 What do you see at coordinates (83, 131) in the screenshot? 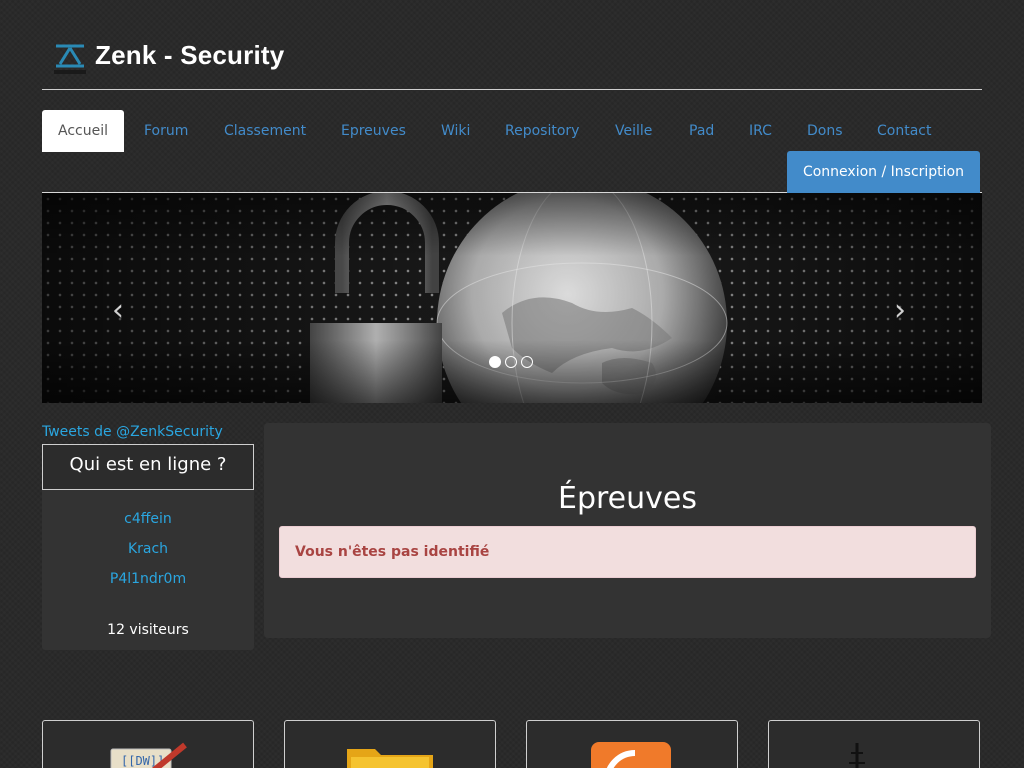
I see `tab-accueil: Accueil` at bounding box center [83, 131].